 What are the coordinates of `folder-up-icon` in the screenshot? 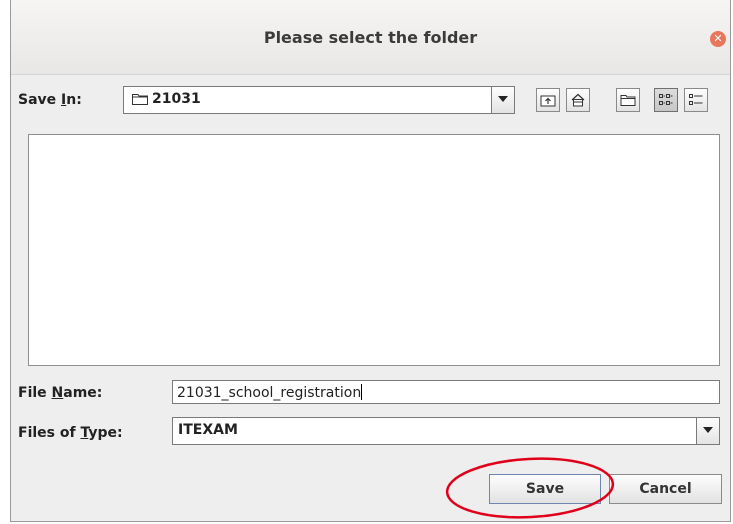 It's located at (548, 101).